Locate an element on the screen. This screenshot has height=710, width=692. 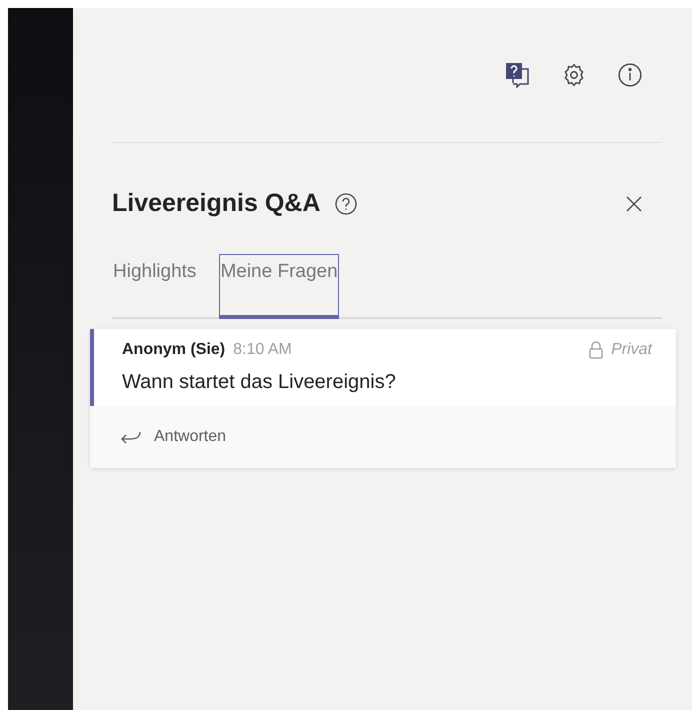
reply-button: Antworten is located at coordinates (383, 437).